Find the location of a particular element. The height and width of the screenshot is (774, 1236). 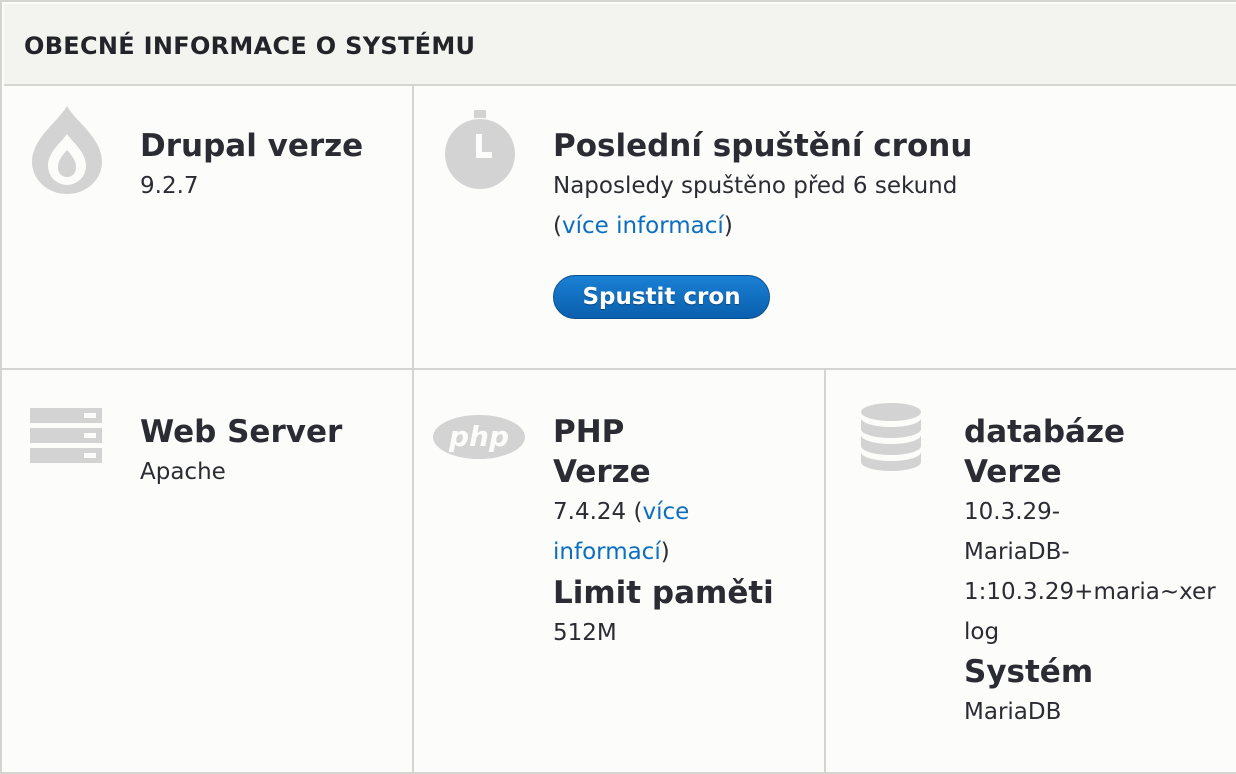

cron-last-run: Naposledy spuštěno před 6 sekund is located at coordinates (755, 186).